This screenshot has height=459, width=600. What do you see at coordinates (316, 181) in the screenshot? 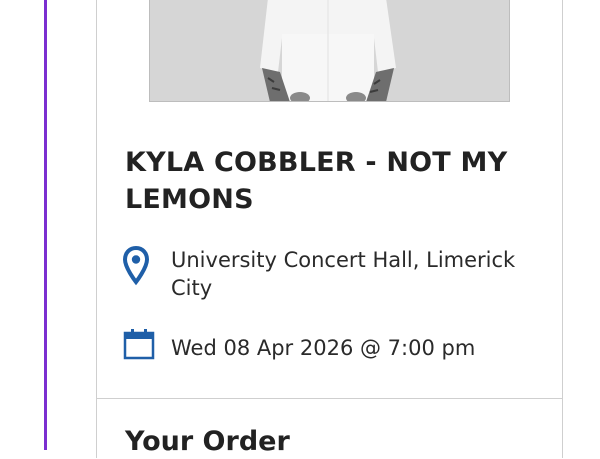
I see `event-title: KYLA COBBLER - NOT MY LEMONS` at bounding box center [316, 181].